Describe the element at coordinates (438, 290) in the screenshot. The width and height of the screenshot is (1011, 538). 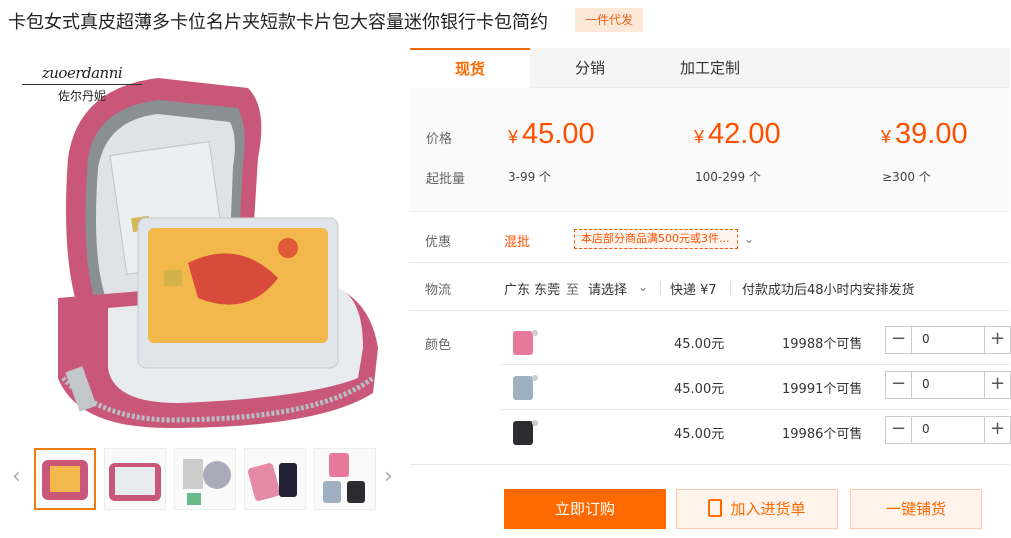
I see `shipping-label: 物流` at that location.